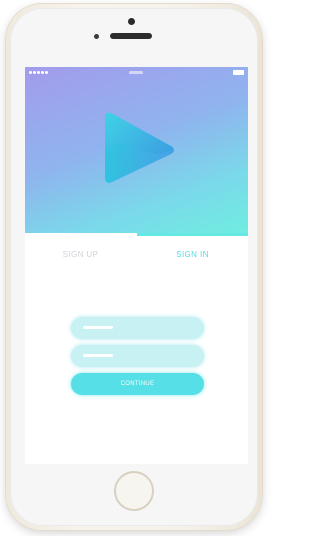  Describe the element at coordinates (38, 72) in the screenshot. I see `signal-icon` at that location.